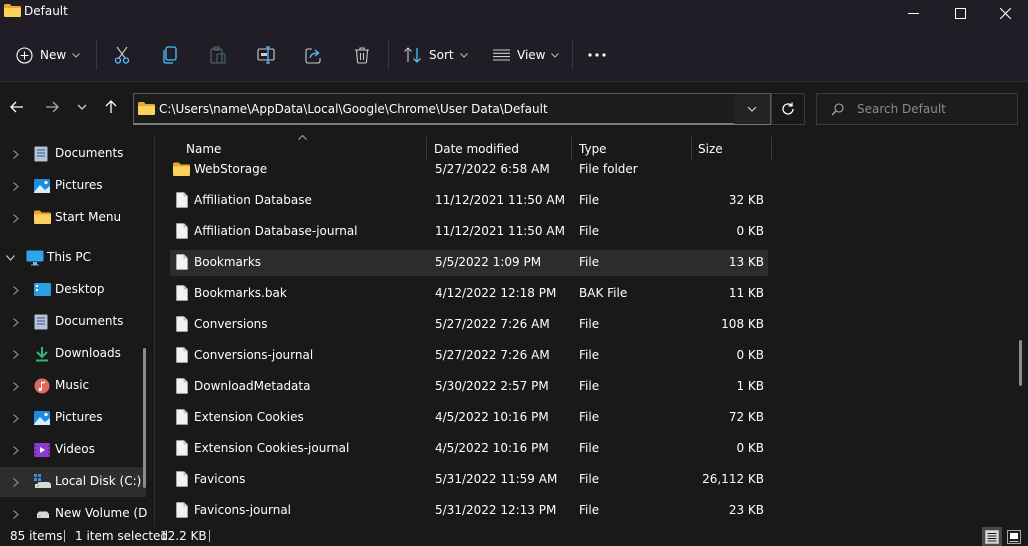 The height and width of the screenshot is (546, 1028). I want to click on sidebar-item-videos: Videos, so click(73, 450).